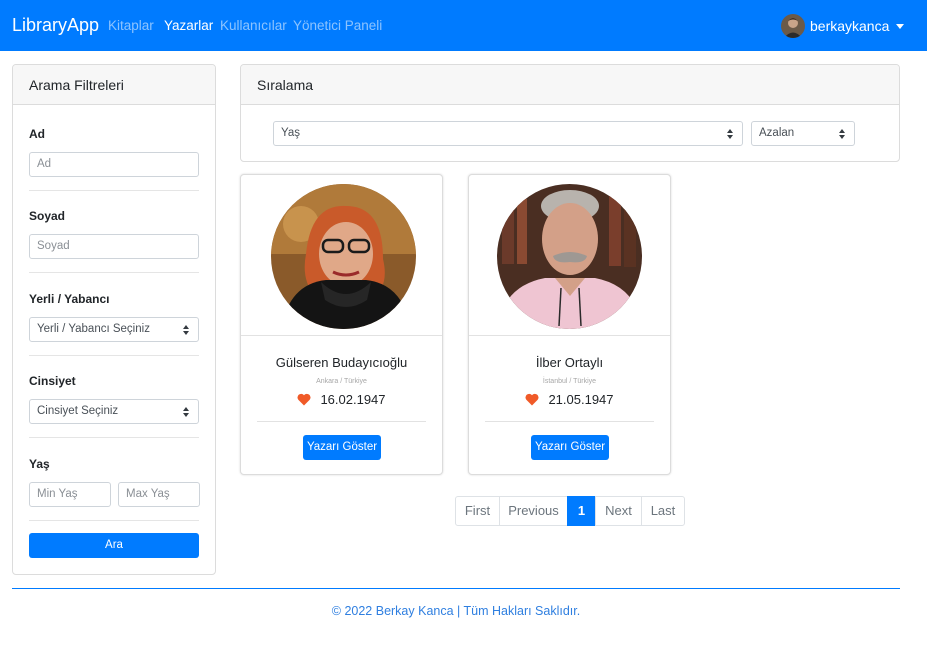 Image resolution: width=927 pixels, height=670 pixels. I want to click on origin-select-value: Yerli / Yabancı Seçiniz, so click(93, 329).